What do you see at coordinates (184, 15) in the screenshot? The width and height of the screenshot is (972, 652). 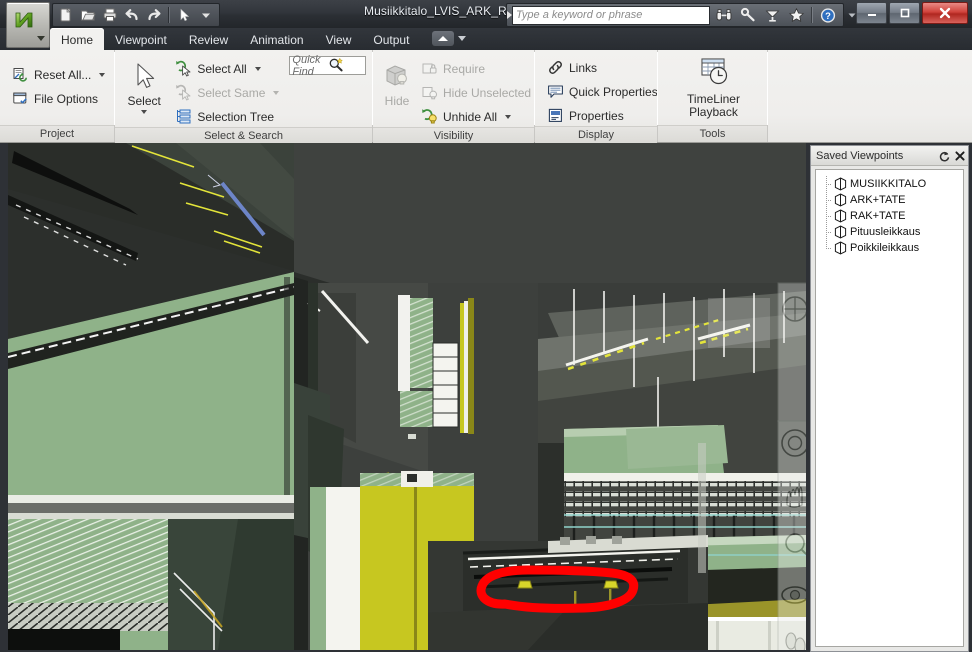 I see `select-cursor-icon` at bounding box center [184, 15].